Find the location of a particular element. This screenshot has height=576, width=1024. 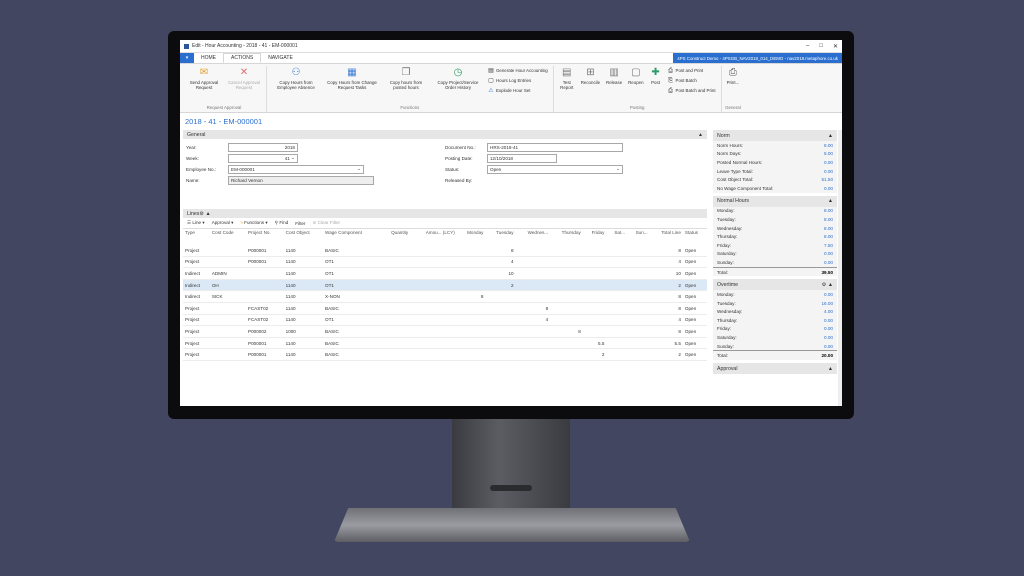

column-header: Monday is located at coordinates (471, 237).